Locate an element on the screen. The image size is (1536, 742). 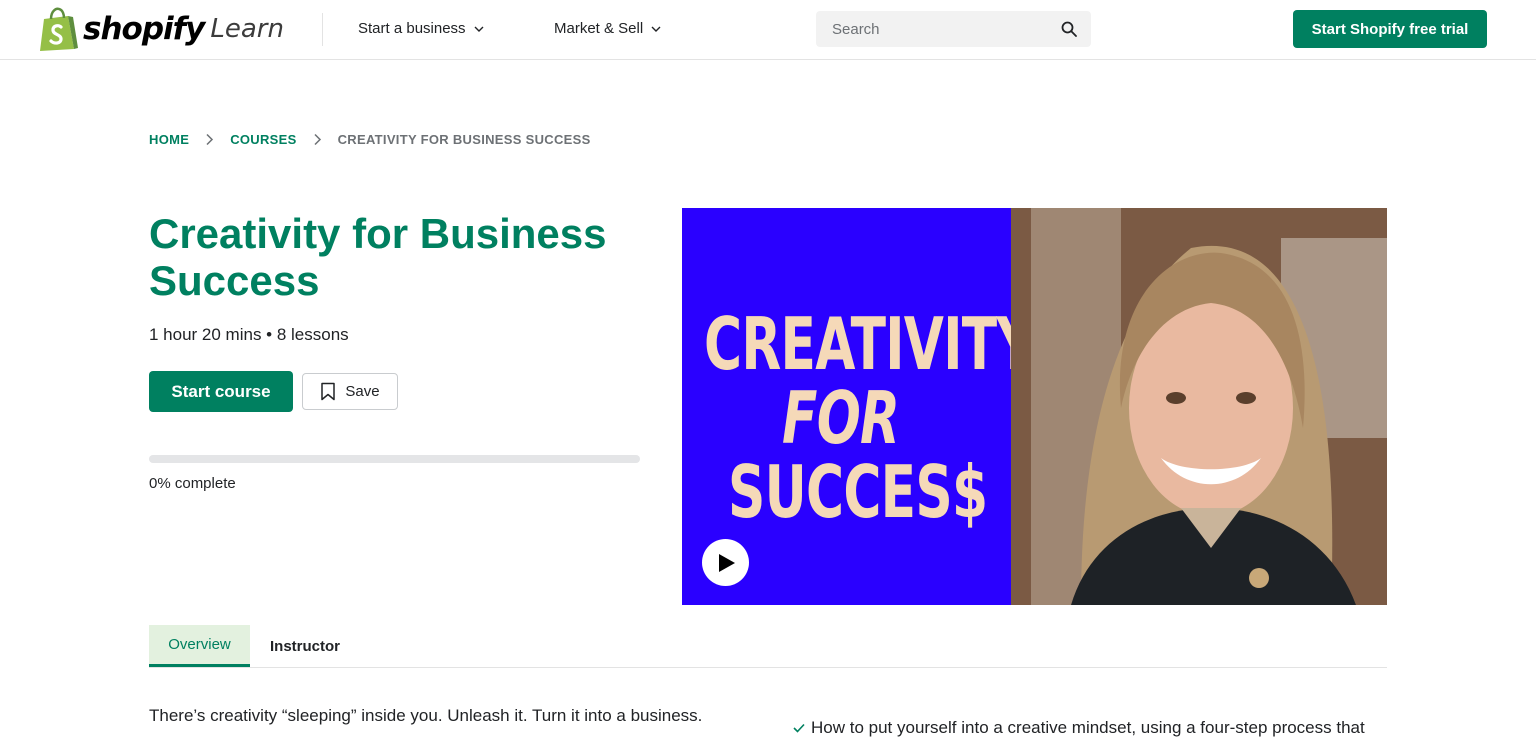
search-input is located at coordinates (942, 29).